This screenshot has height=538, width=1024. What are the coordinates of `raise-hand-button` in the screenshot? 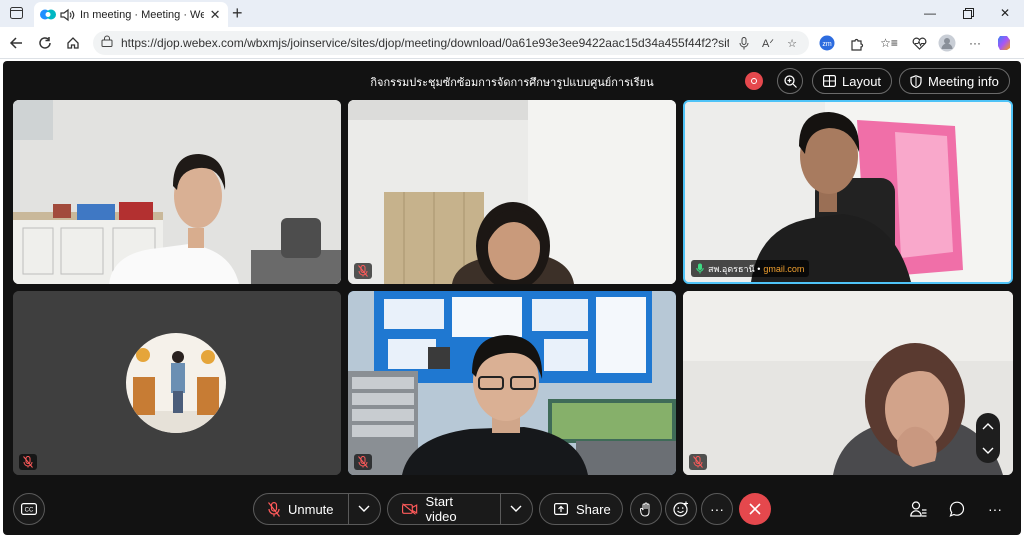 It's located at (646, 509).